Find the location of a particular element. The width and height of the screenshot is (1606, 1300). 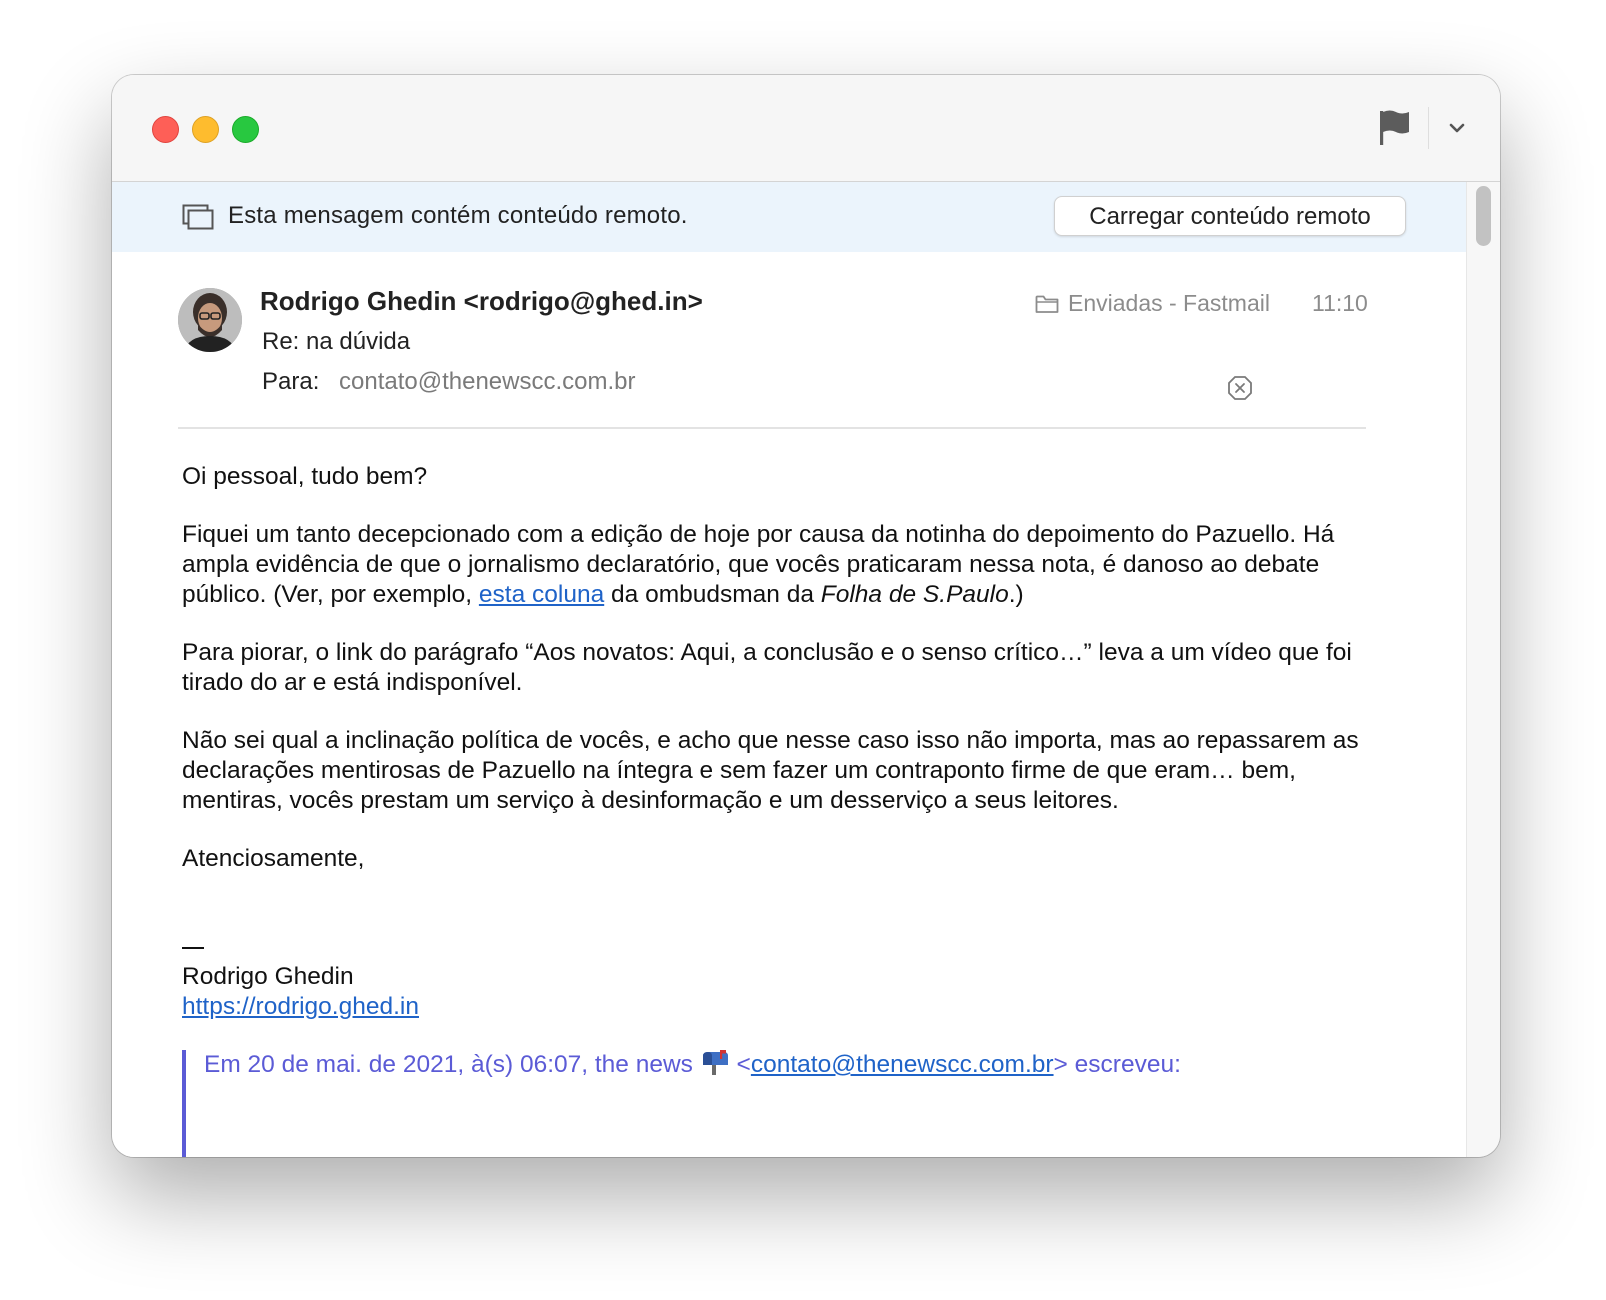

mailbox-name: Enviadas - Fastmail is located at coordinates (1169, 303).